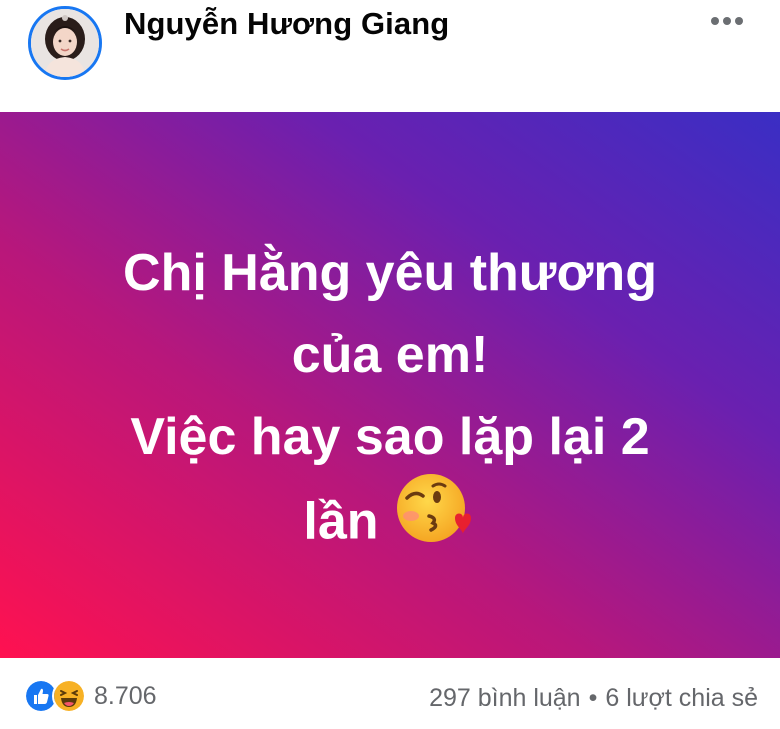  Describe the element at coordinates (125, 695) in the screenshot. I see `reaction-count: 8.706` at that location.